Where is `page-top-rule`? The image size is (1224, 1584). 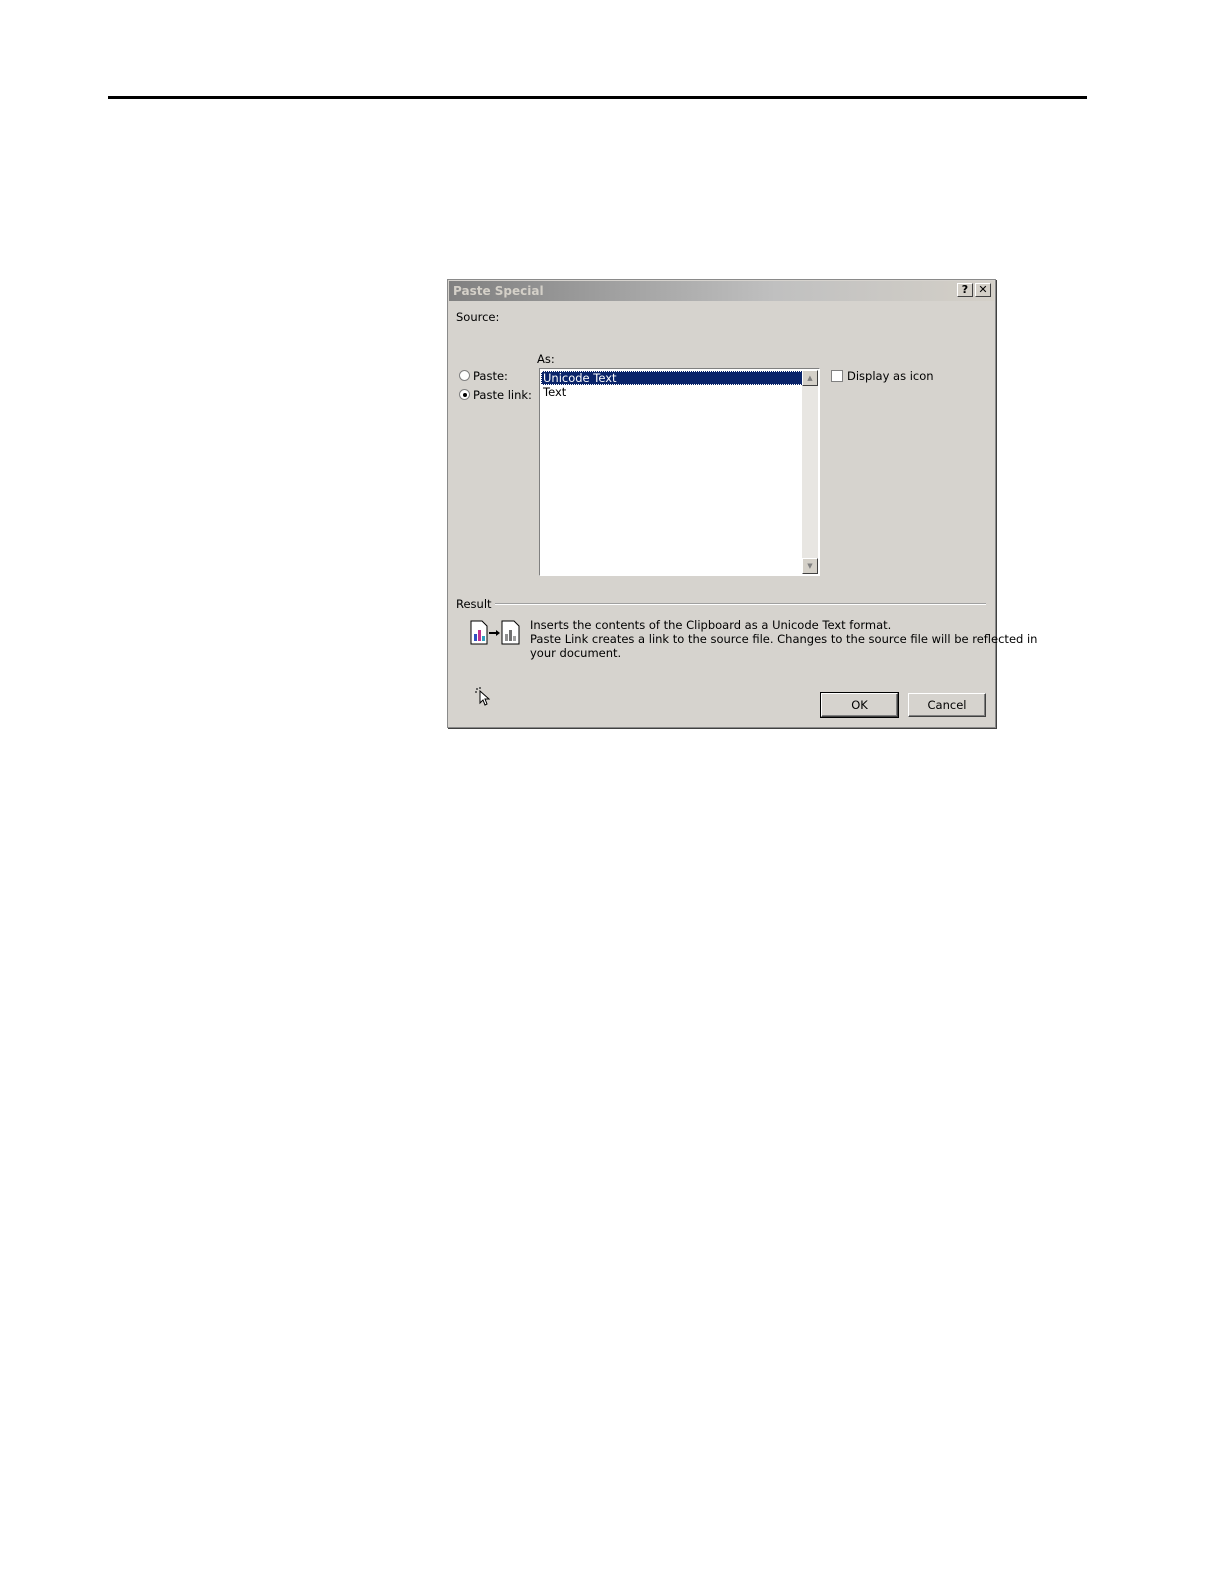 page-top-rule is located at coordinates (597, 97).